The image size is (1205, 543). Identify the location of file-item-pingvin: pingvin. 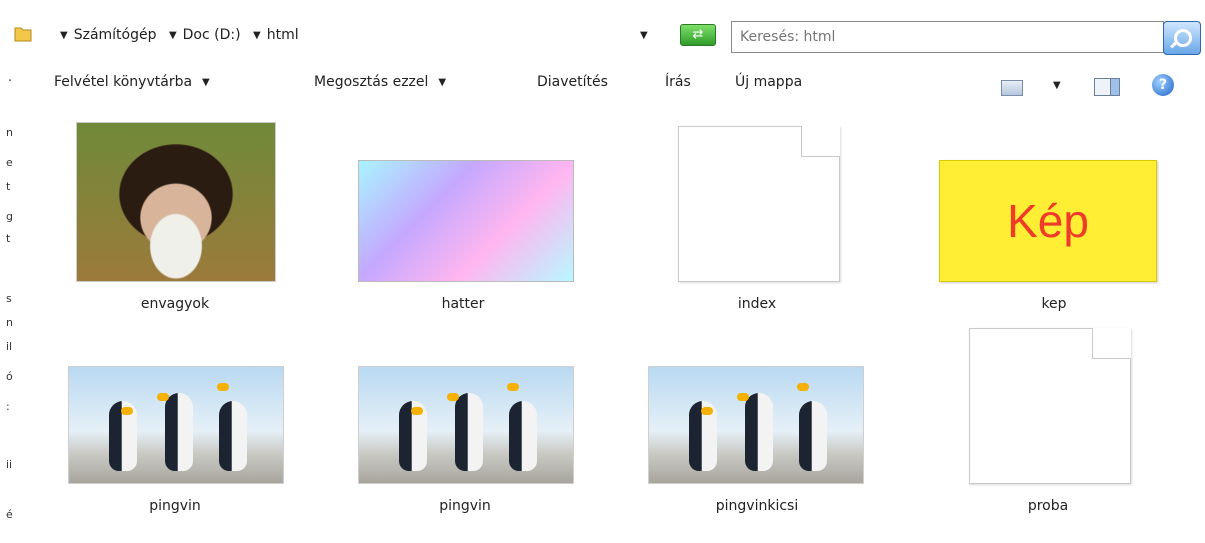
(175, 450).